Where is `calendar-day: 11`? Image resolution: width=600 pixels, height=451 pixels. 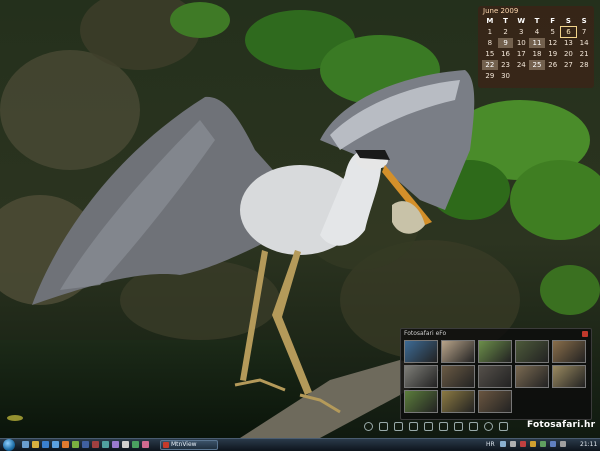 calendar-day: 11 is located at coordinates (537, 43).